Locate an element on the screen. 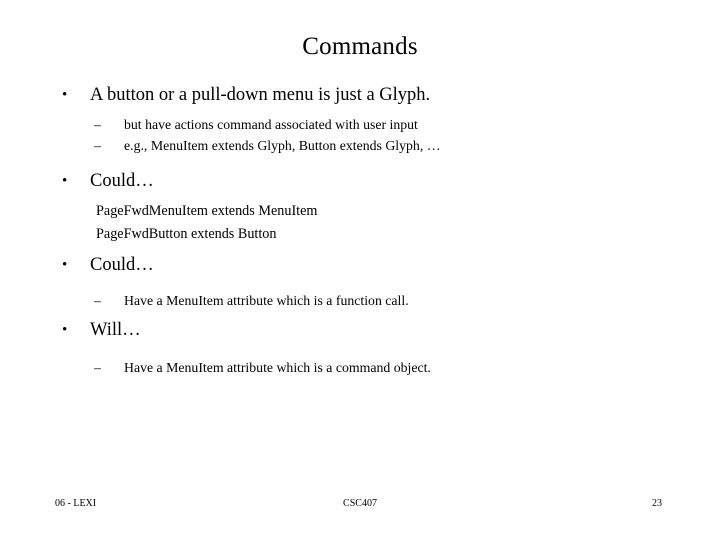 The height and width of the screenshot is (540, 720). footer-center-label: CSC407 is located at coordinates (360, 503).